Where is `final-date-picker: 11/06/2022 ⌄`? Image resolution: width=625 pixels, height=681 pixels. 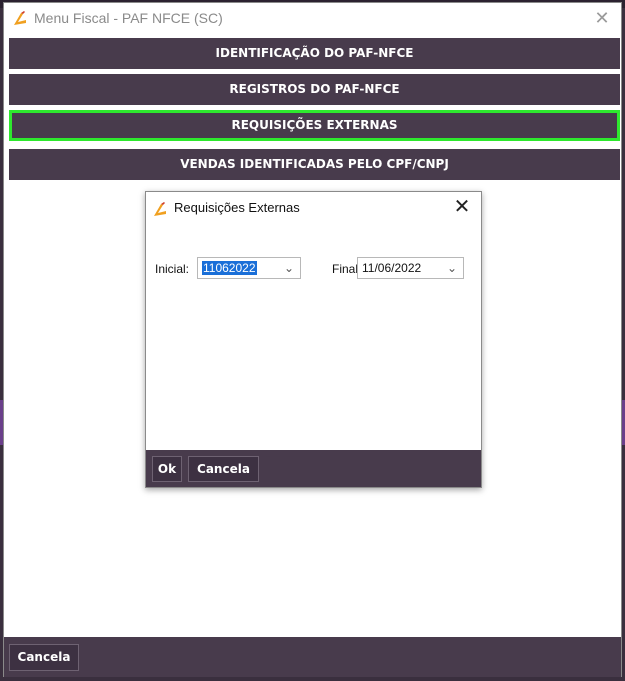
final-date-picker: 11/06/2022 ⌄ is located at coordinates (410, 268).